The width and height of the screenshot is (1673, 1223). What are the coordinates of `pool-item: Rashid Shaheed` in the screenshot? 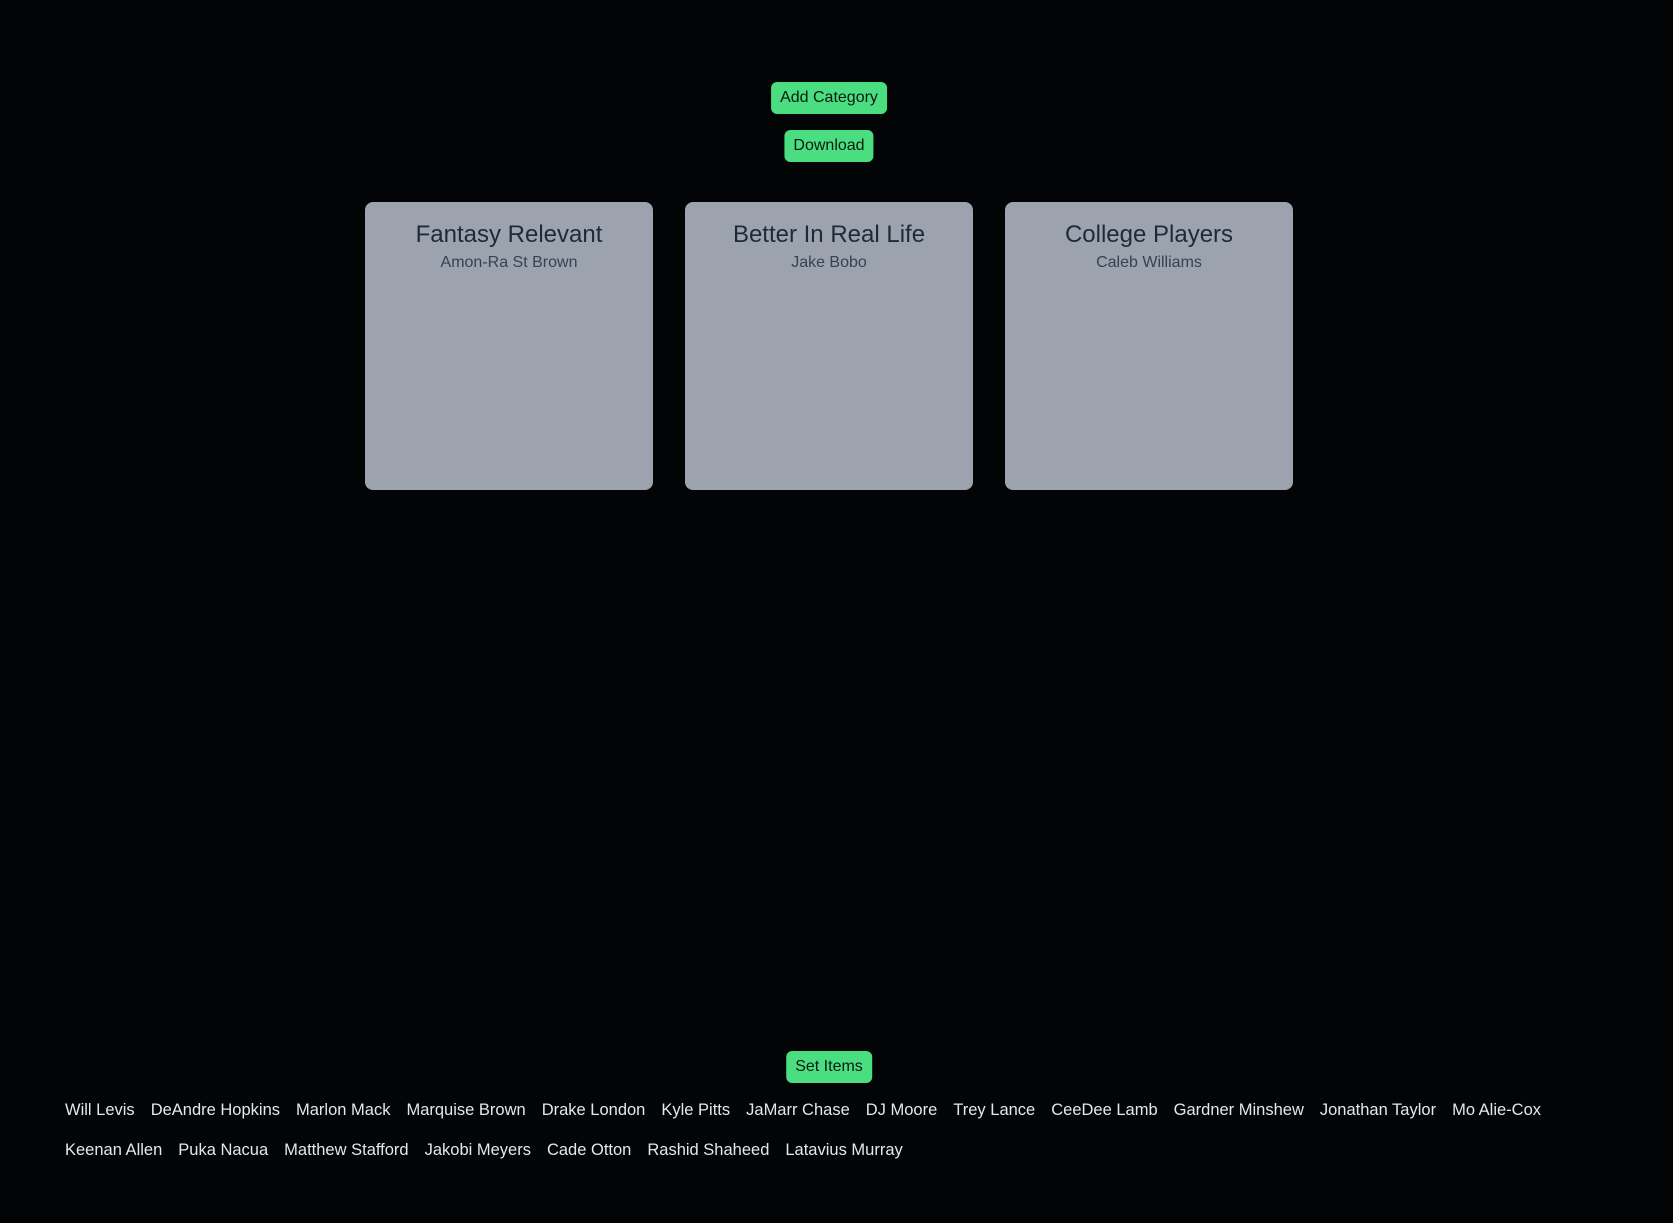 It's located at (708, 1150).